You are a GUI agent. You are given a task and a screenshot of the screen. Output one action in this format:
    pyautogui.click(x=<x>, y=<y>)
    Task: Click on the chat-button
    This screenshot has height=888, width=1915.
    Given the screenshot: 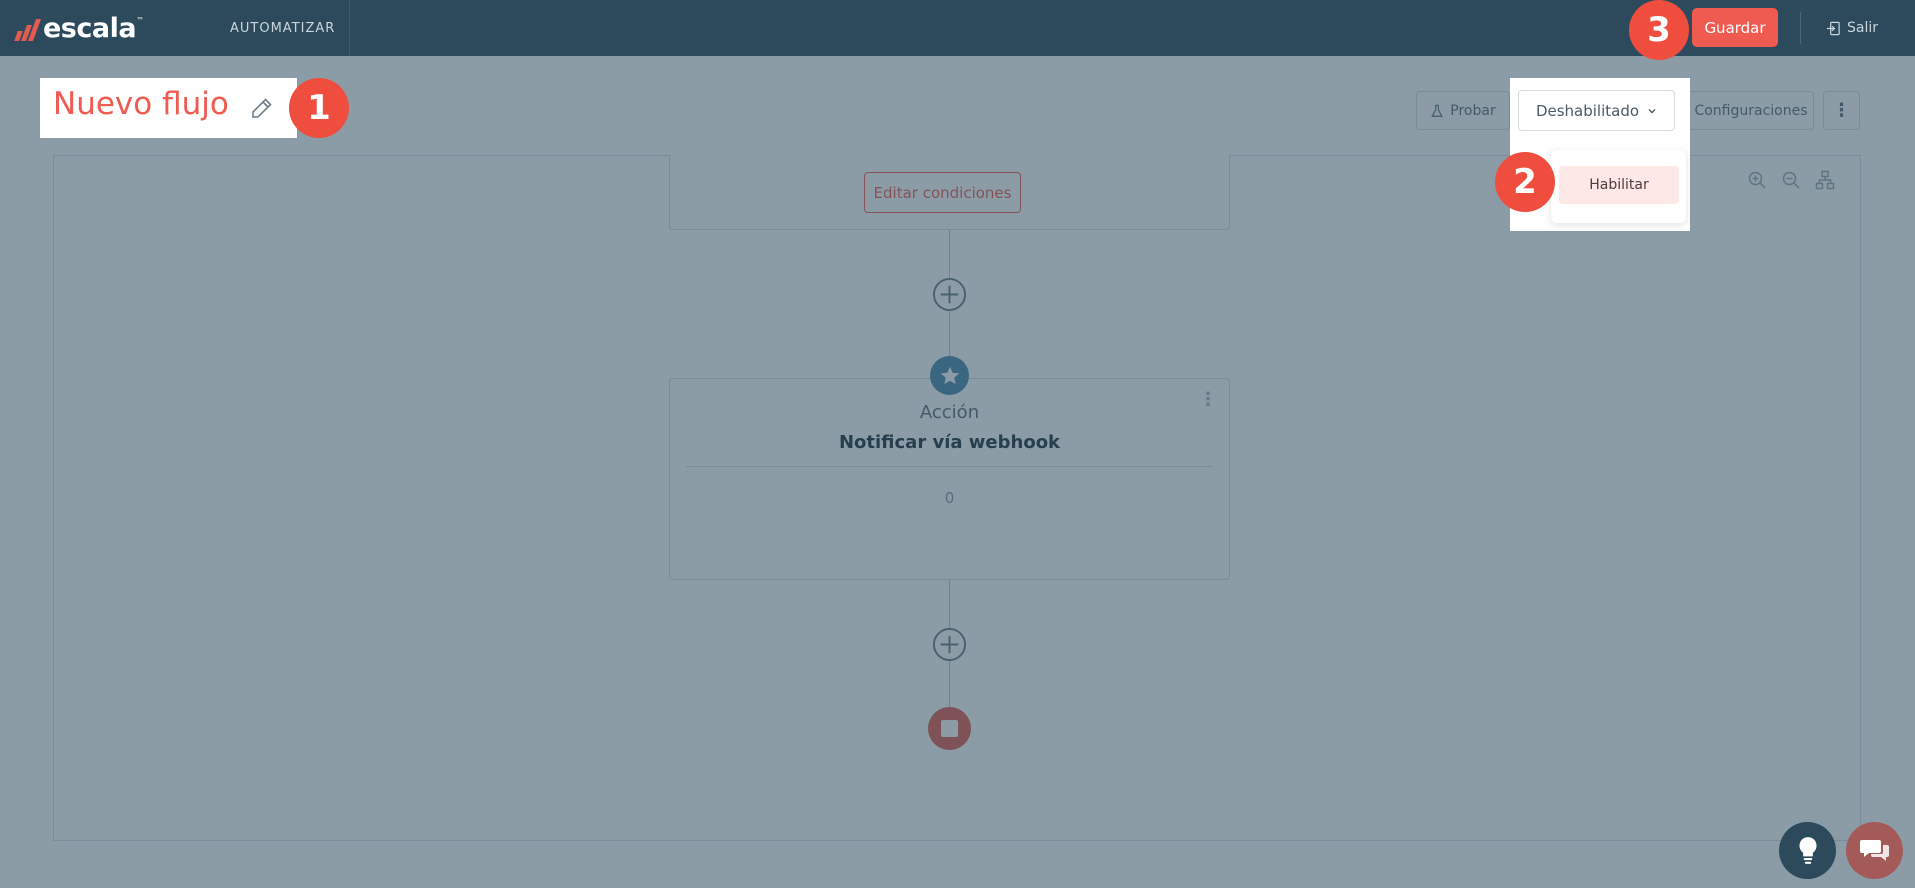 What is the action you would take?
    pyautogui.click(x=1874, y=850)
    